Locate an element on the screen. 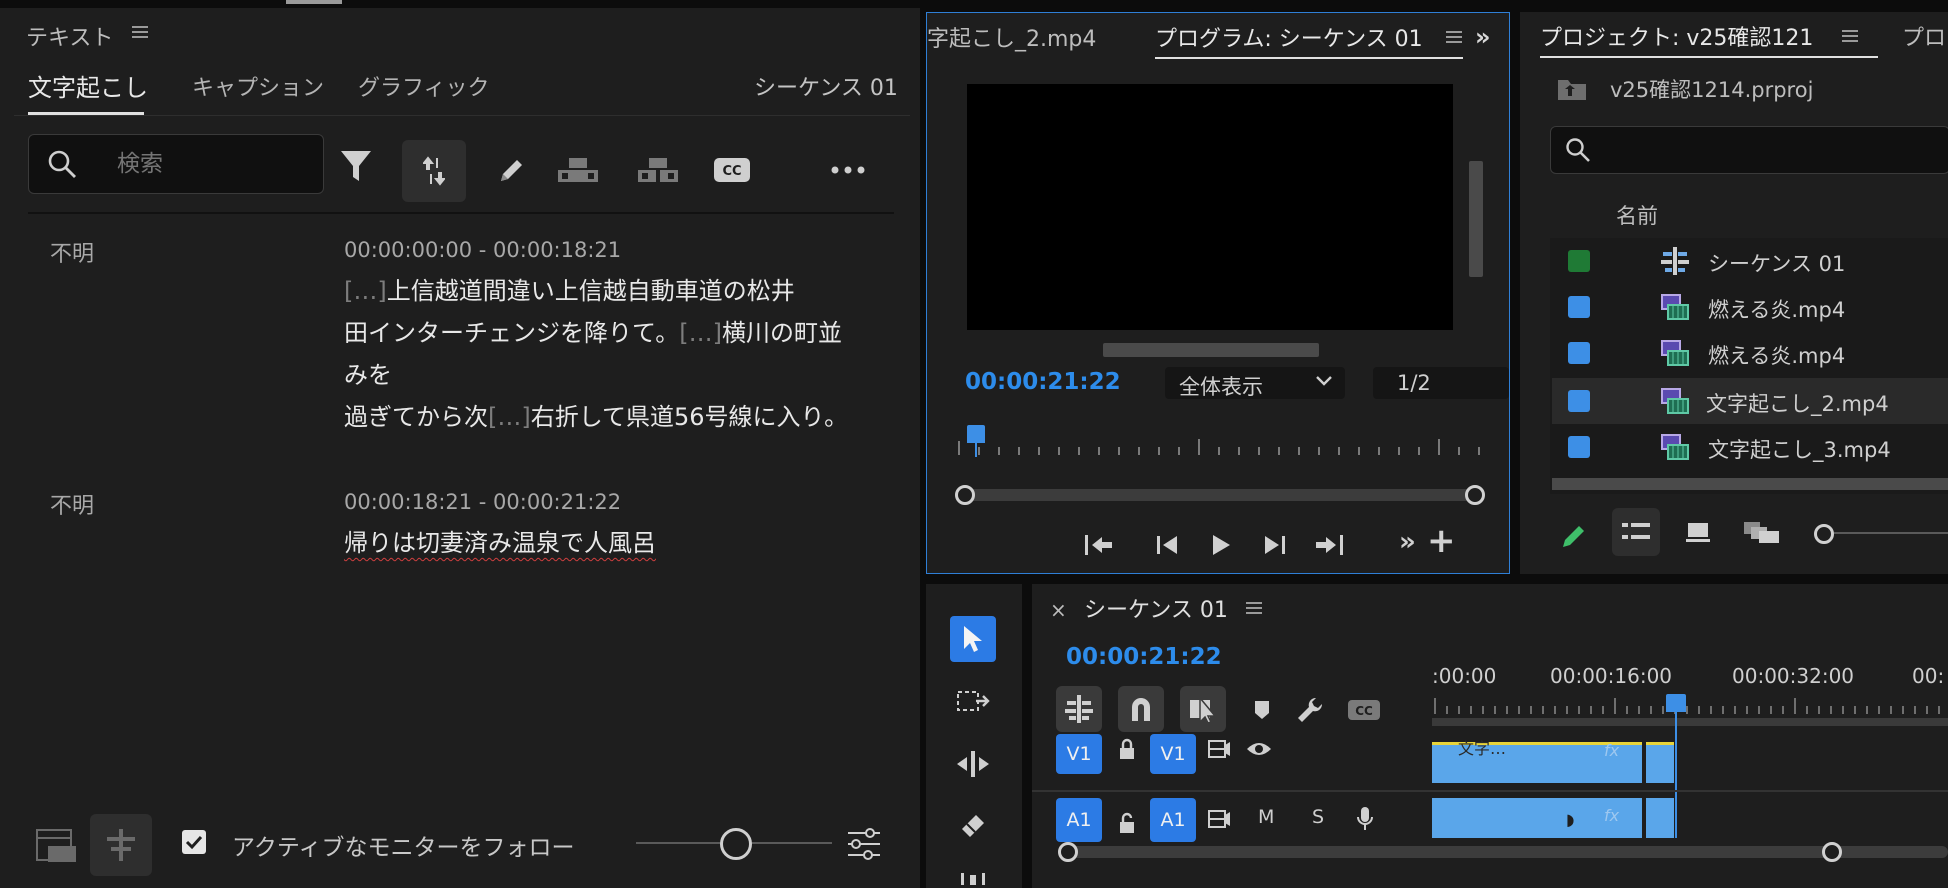 The height and width of the screenshot is (888, 1948). eye-icon is located at coordinates (1259, 749).